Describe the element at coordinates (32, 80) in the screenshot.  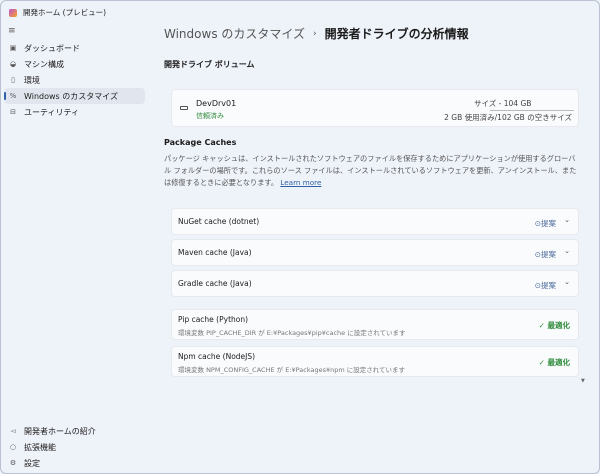
I see `sidebar-item-label: 環境` at that location.